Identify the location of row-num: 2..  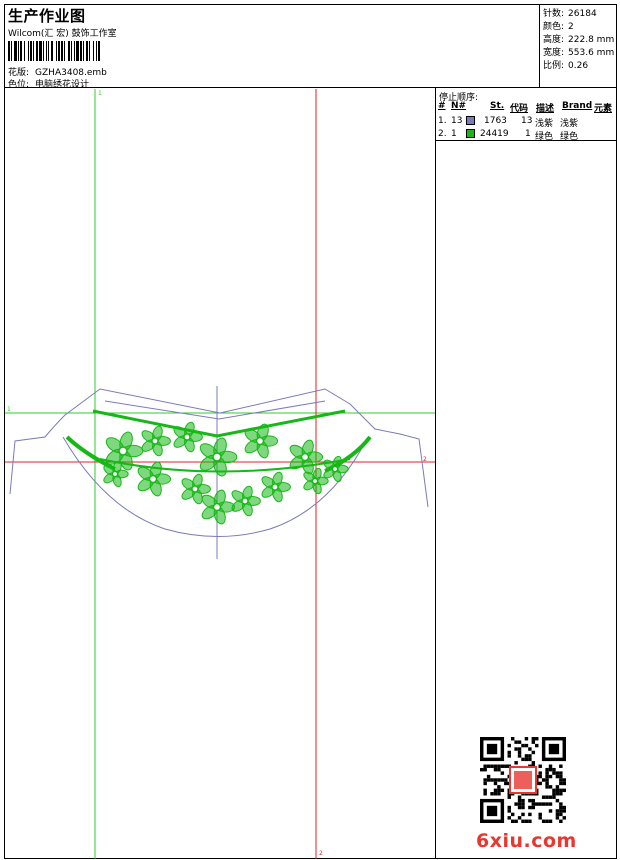
(442, 134).